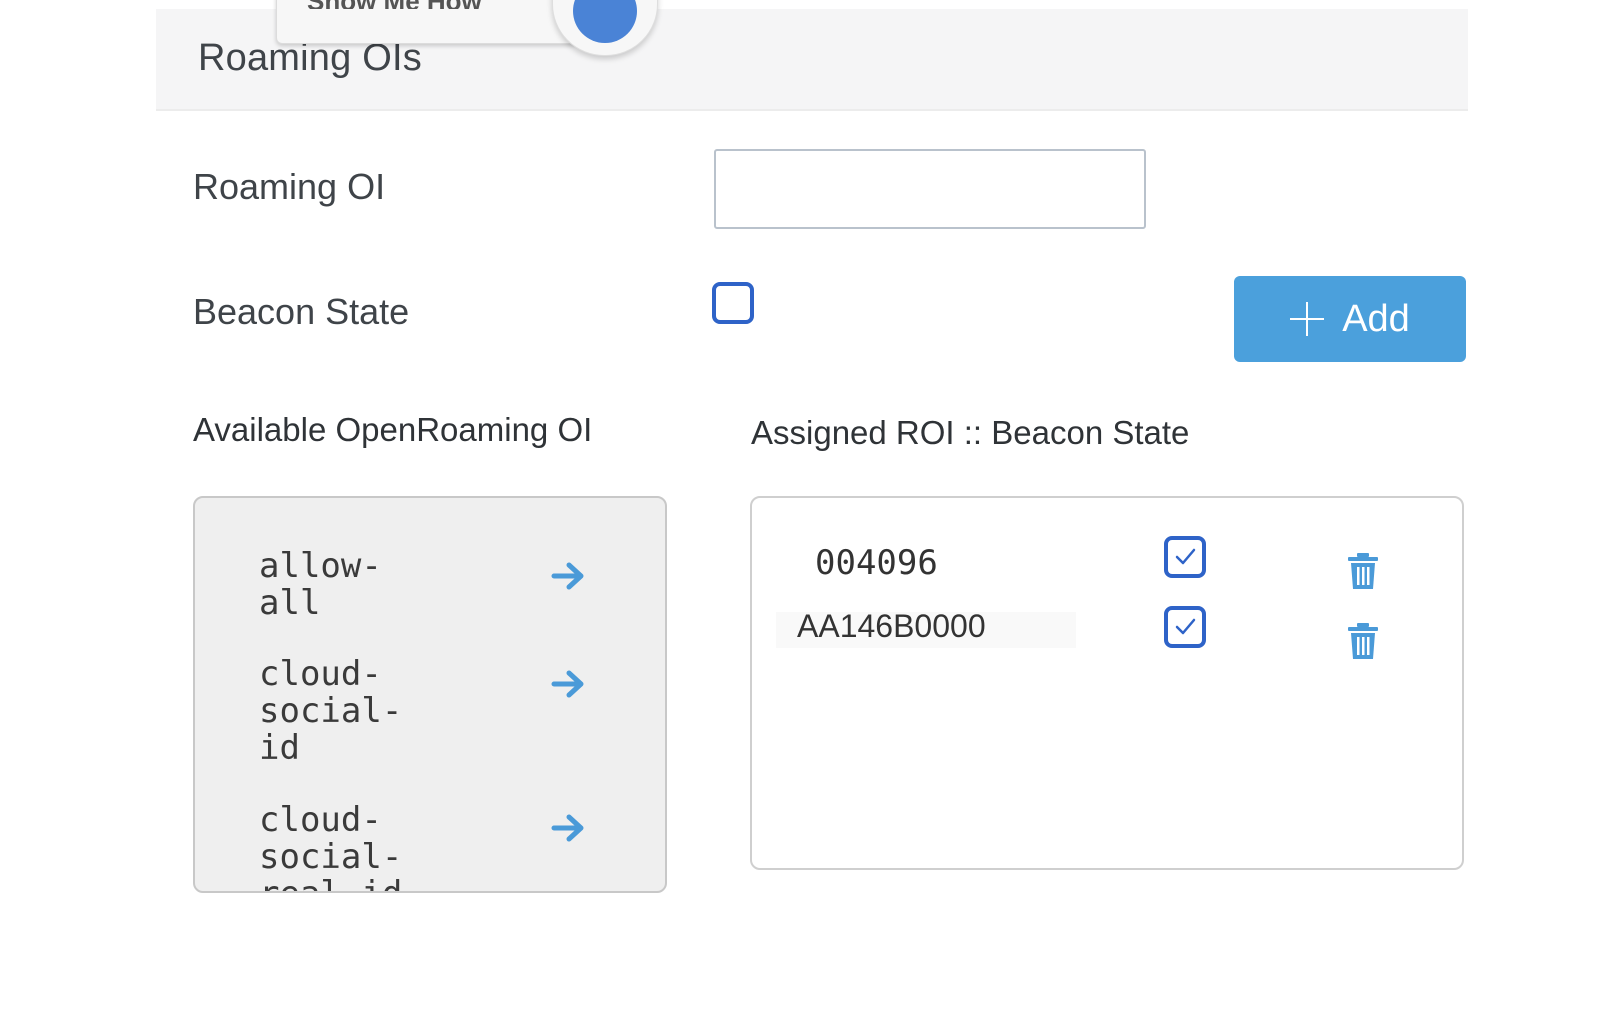  I want to click on plus-icon, so click(1307, 319).